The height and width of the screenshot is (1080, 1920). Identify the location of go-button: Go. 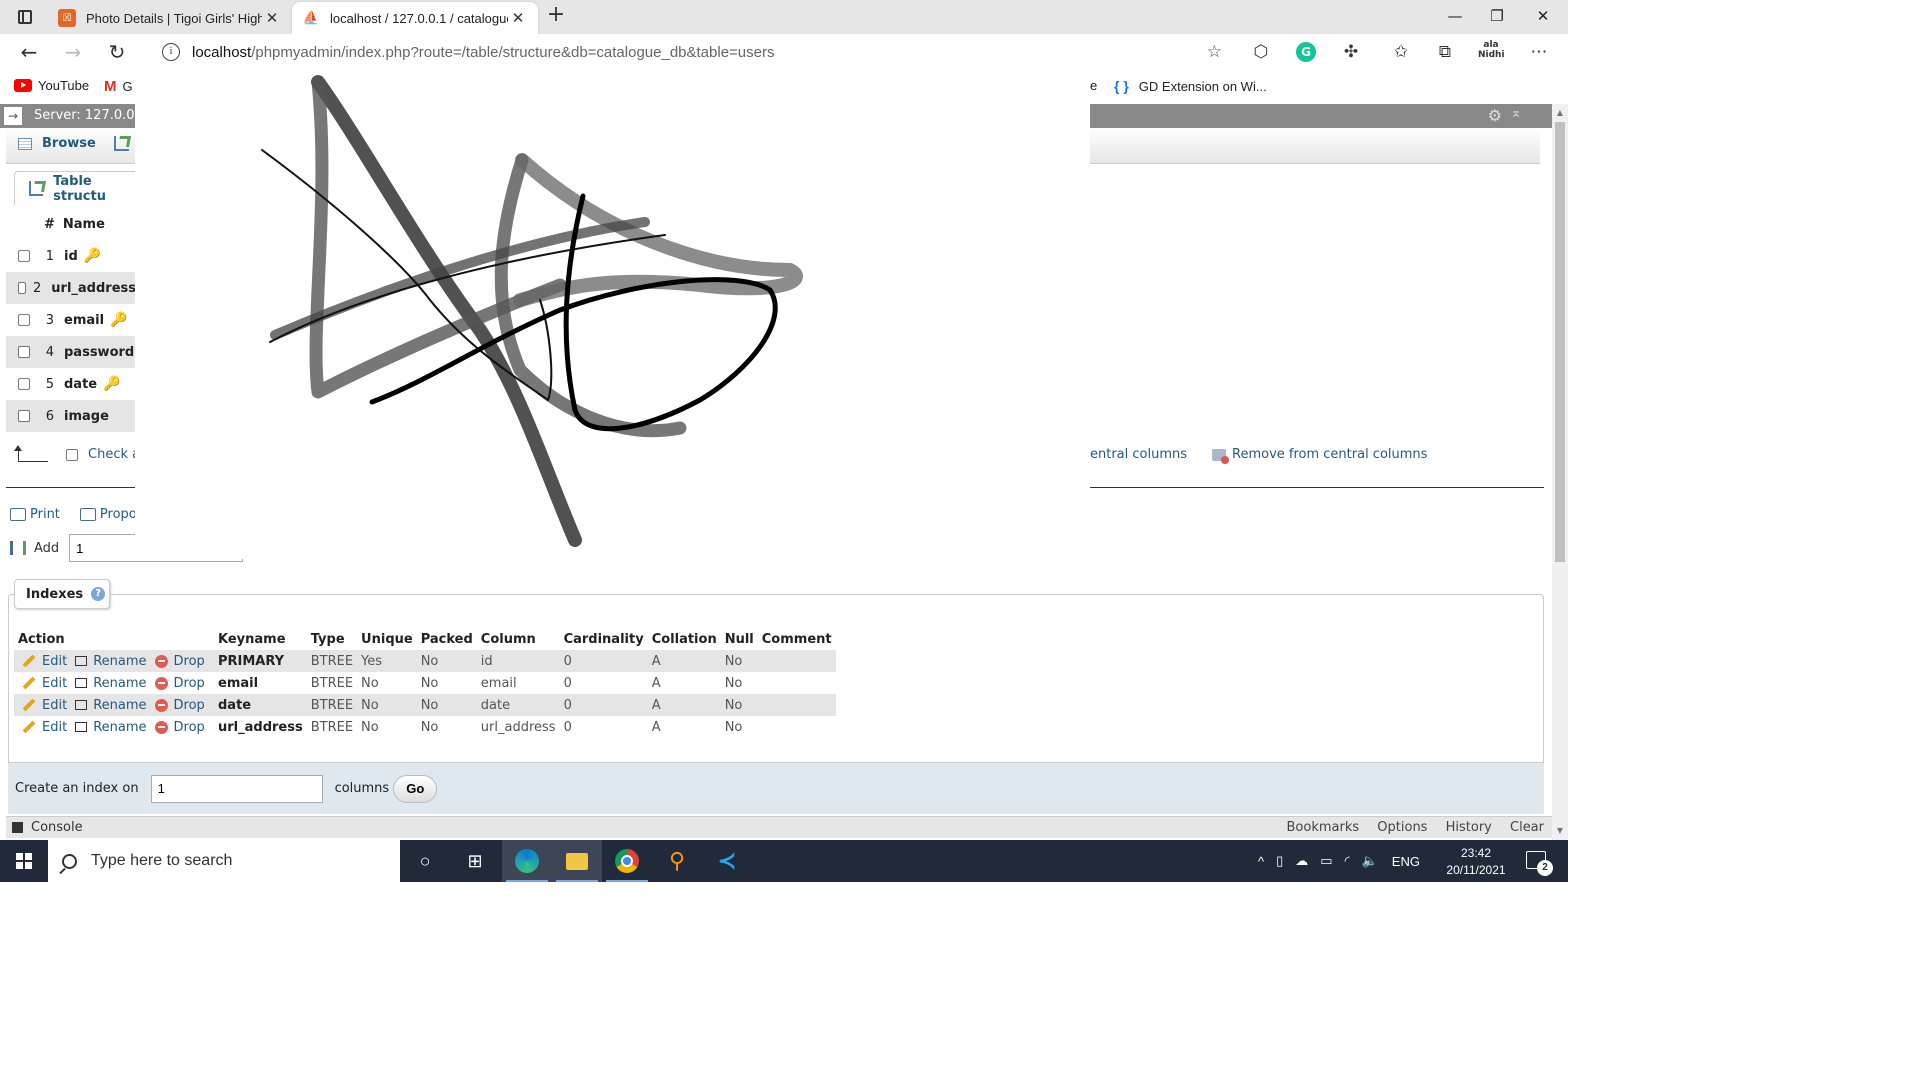
(415, 788).